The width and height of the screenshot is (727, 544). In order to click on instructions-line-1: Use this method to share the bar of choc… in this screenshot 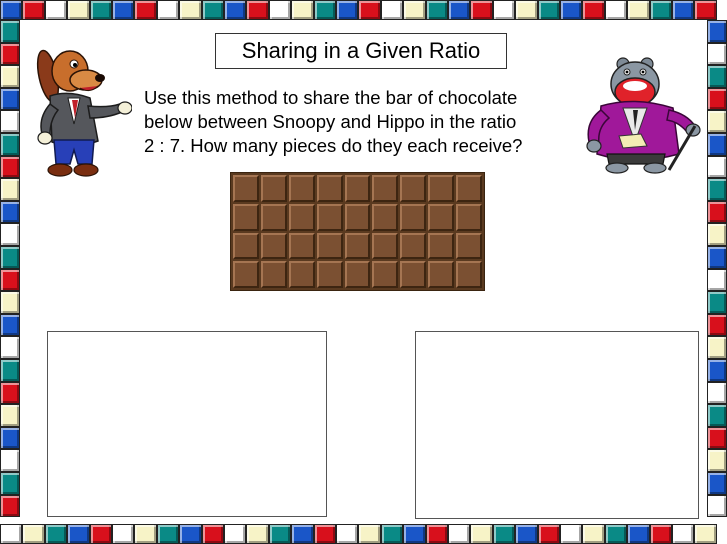, I will do `click(331, 97)`.